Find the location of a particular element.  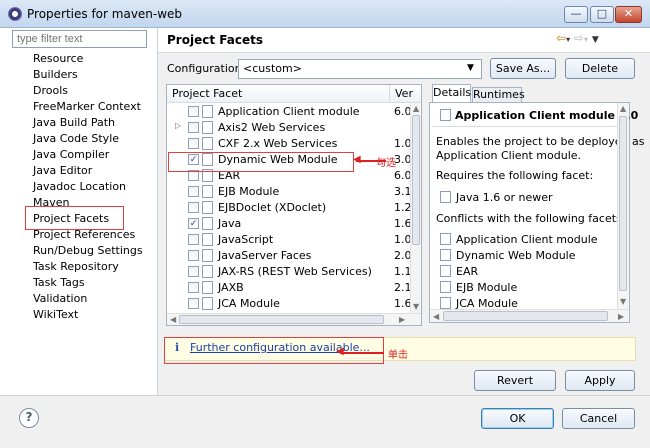

maximize-button: □ is located at coordinates (602, 14).